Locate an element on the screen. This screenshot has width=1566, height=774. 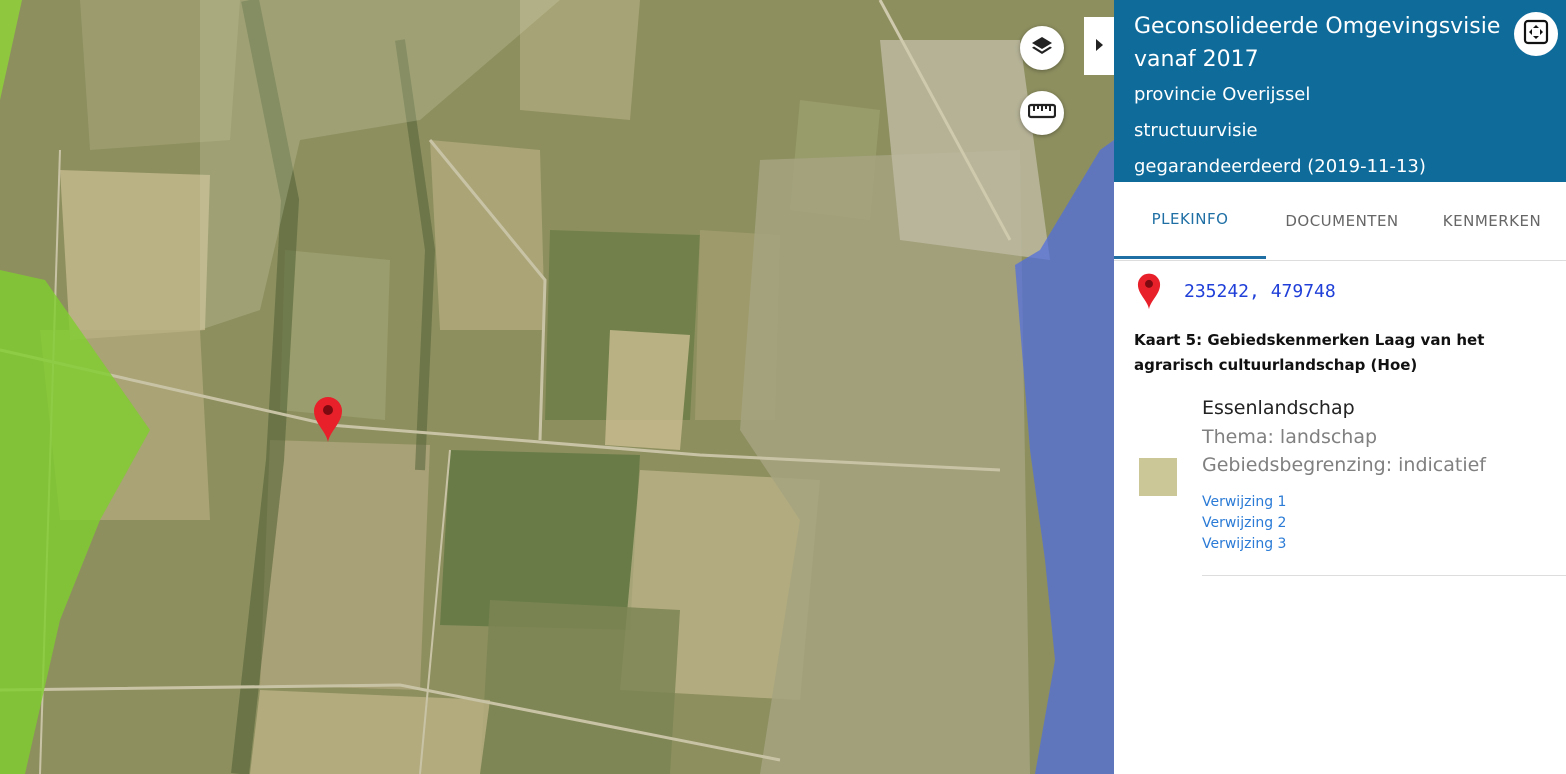
plan-type: structuurvisie is located at coordinates (1196, 130).